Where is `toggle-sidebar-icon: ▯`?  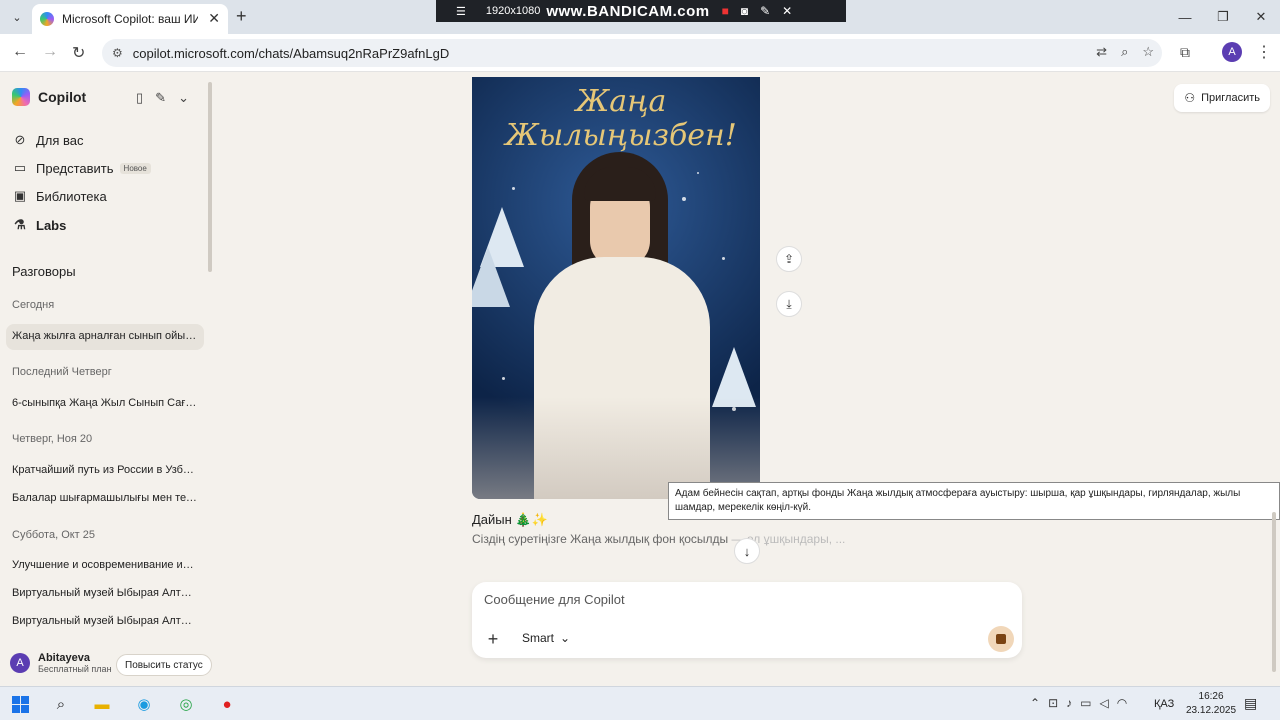
toggle-sidebar-icon: ▯ is located at coordinates (139, 98).